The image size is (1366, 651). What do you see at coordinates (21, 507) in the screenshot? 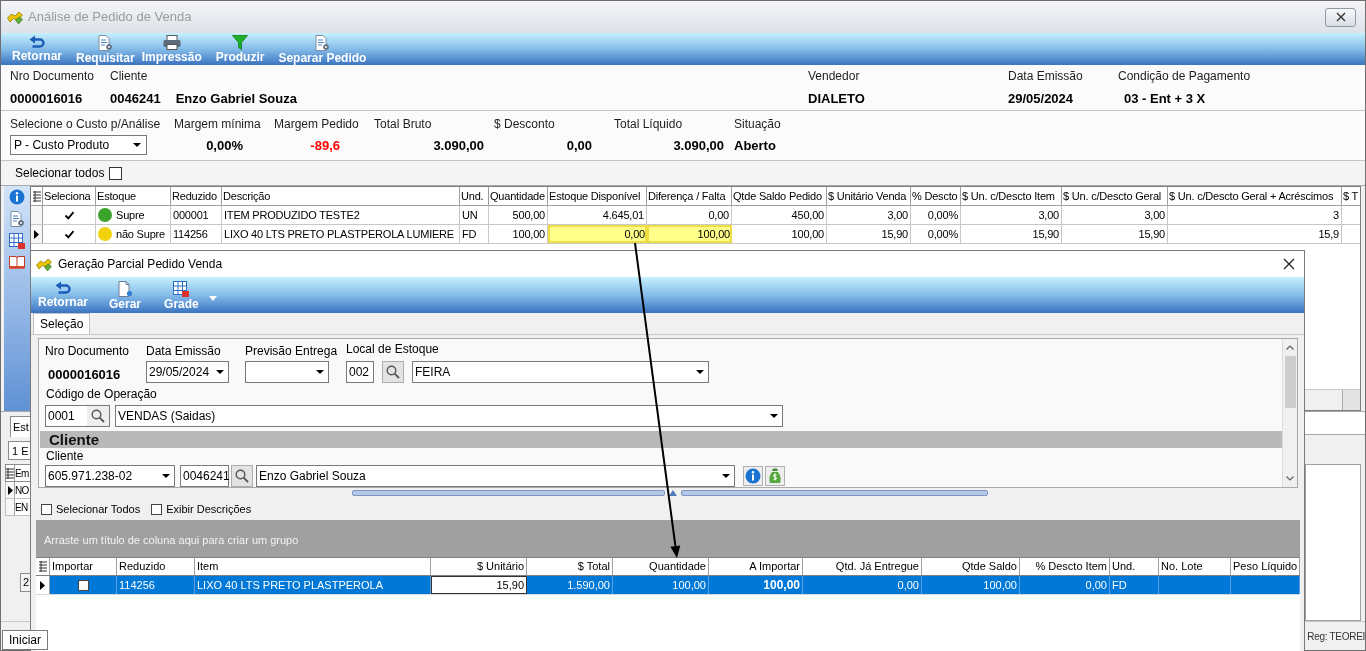
I see `table-cell-text: EN` at bounding box center [21, 507].